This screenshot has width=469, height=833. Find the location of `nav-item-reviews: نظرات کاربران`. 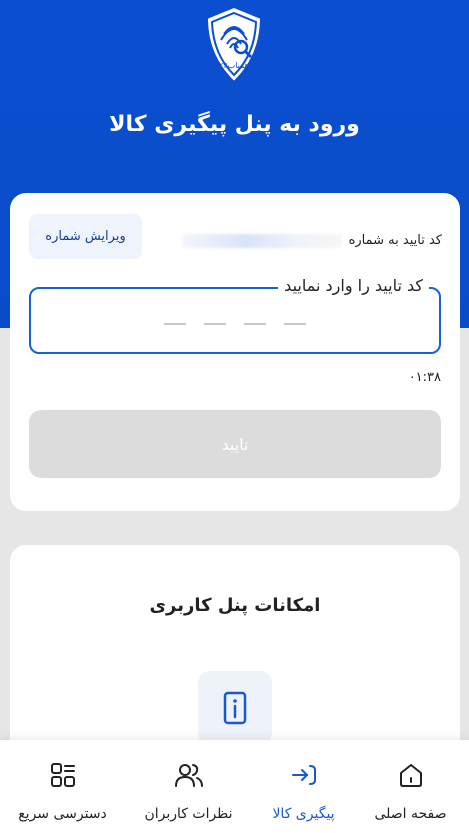

nav-item-reviews: نظرات کاربران is located at coordinates (188, 786).